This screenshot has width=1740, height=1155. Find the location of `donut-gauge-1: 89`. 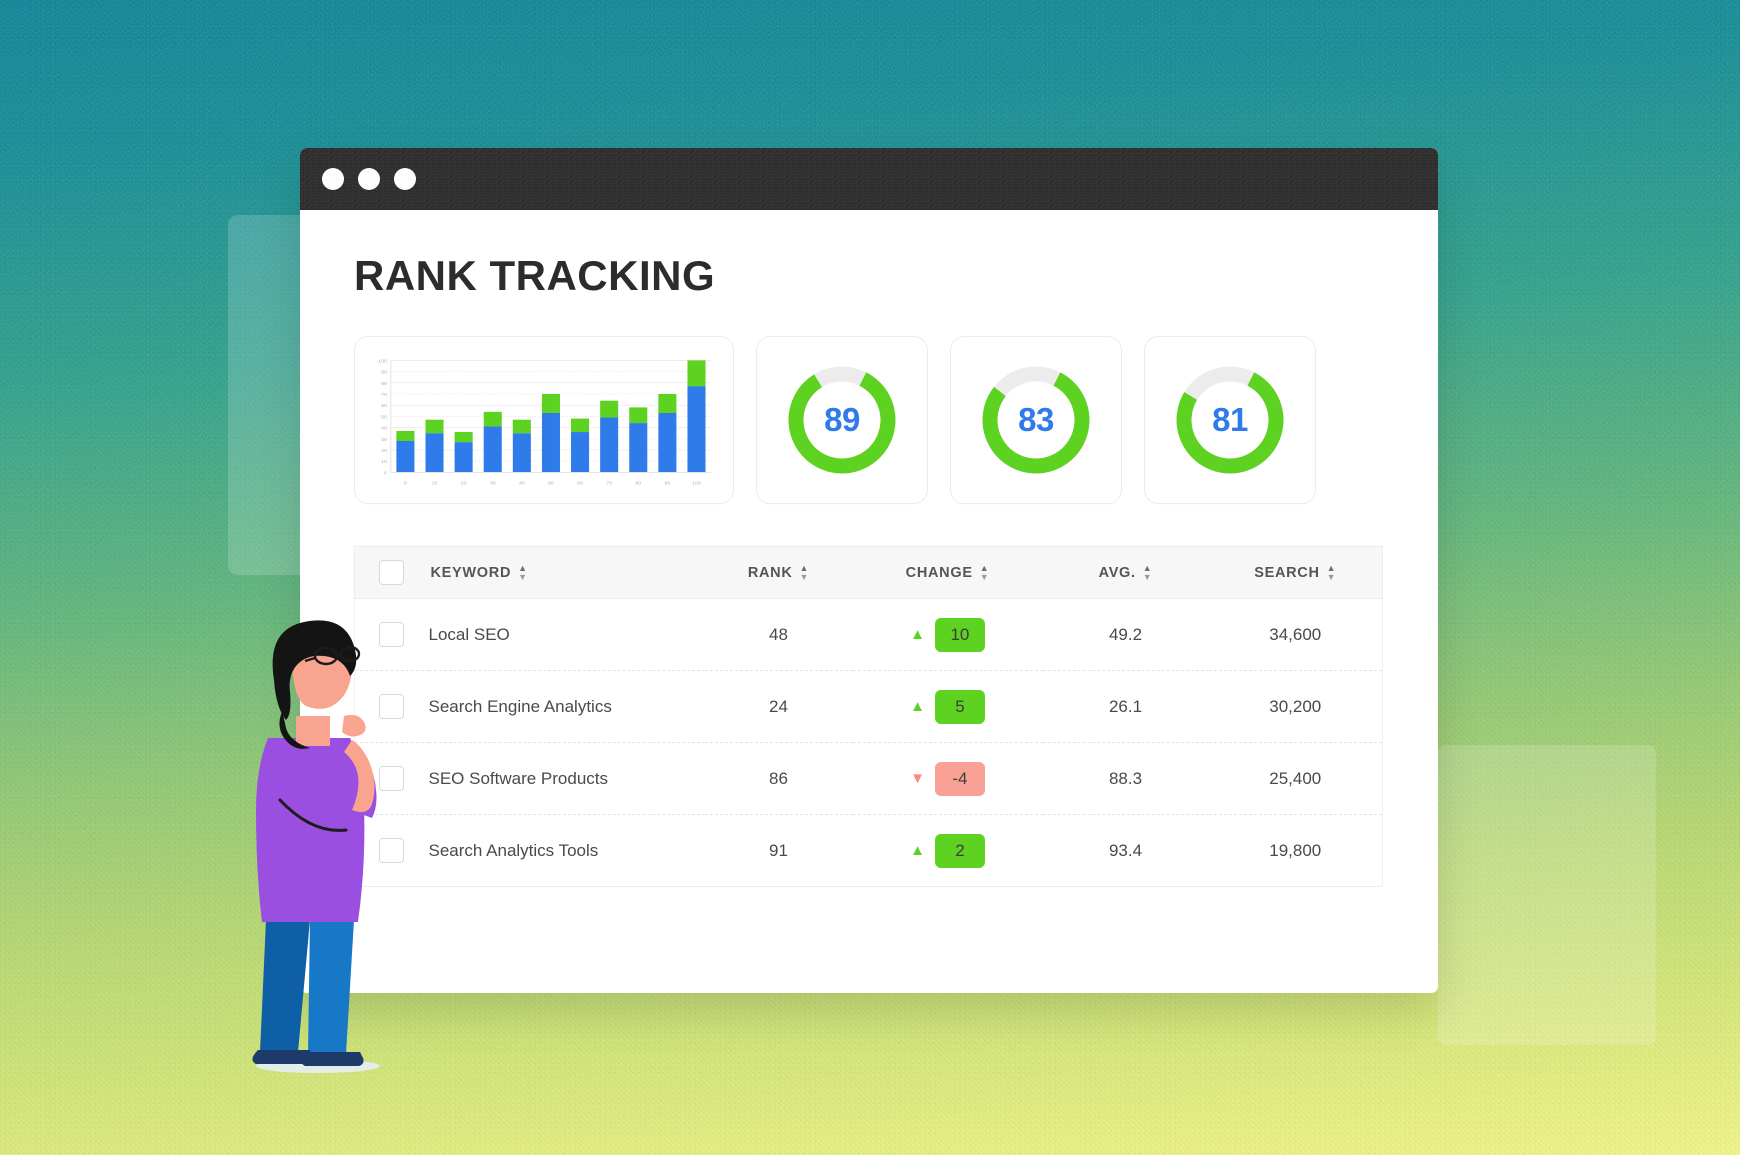

donut-gauge-1: 89 is located at coordinates (842, 420).